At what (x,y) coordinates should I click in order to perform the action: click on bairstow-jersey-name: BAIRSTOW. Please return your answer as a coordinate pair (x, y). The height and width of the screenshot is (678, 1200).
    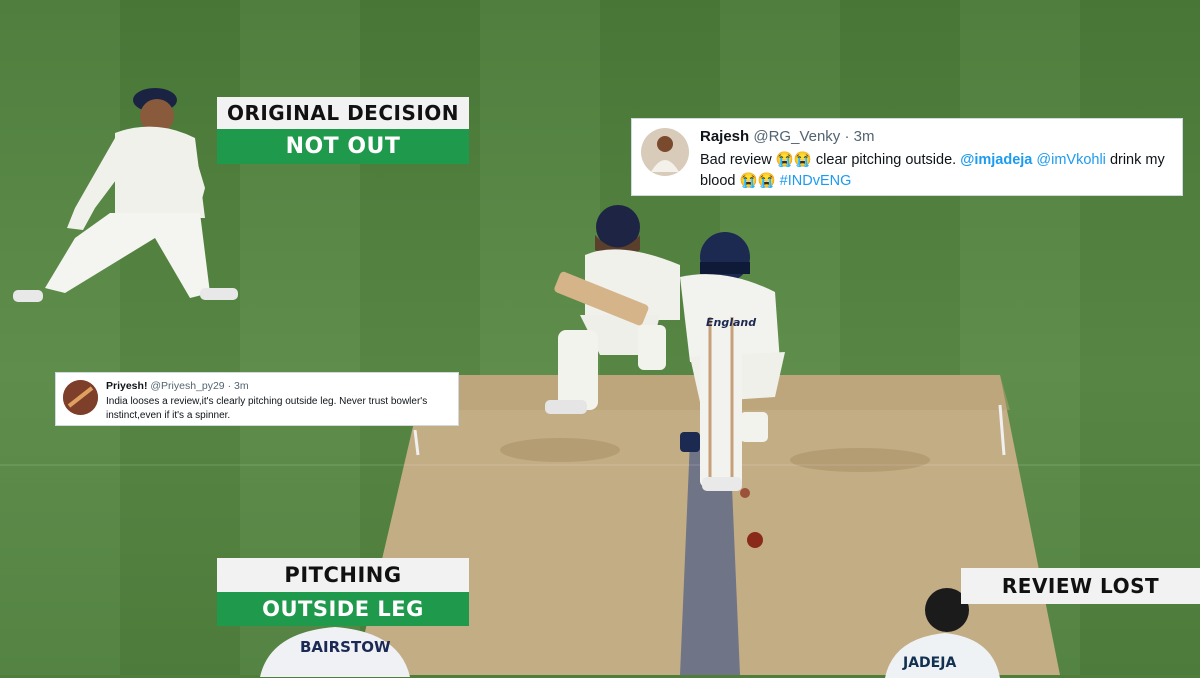
    Looking at the image, I should click on (345, 647).